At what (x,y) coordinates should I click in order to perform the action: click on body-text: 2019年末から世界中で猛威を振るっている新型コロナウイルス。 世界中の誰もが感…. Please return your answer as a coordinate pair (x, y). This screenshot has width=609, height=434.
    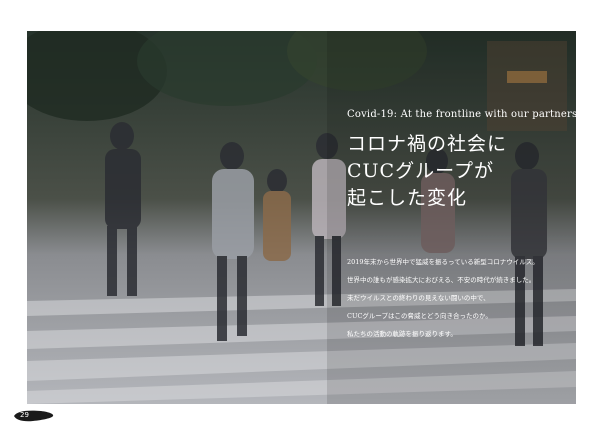
    Looking at the image, I should click on (443, 298).